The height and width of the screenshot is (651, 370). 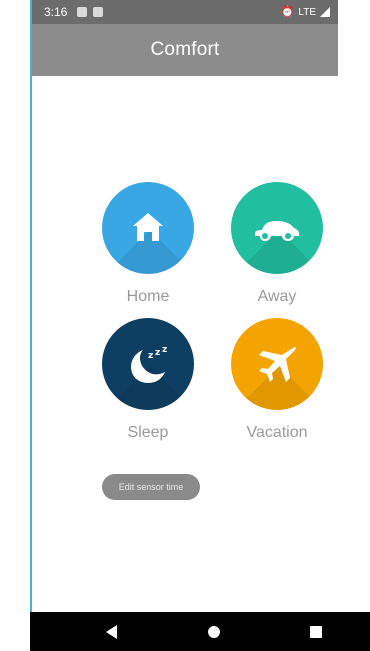 I want to click on edit-sensor-time-button: Edit sensor time, so click(x=151, y=487).